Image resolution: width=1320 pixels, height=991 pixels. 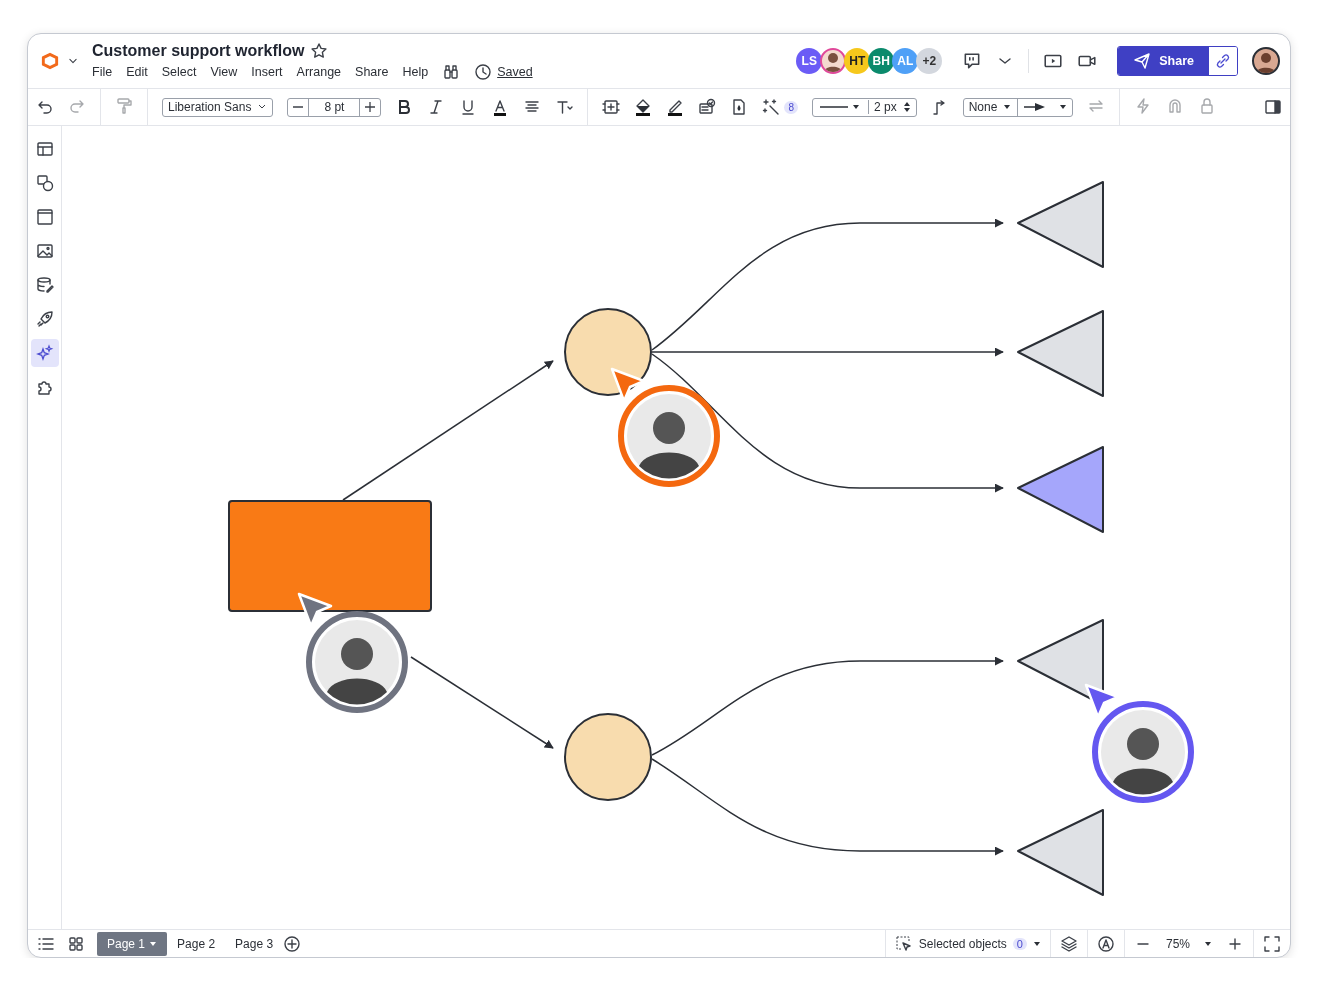 What do you see at coordinates (791, 107) in the screenshot?
I see `count-badge: 8` at bounding box center [791, 107].